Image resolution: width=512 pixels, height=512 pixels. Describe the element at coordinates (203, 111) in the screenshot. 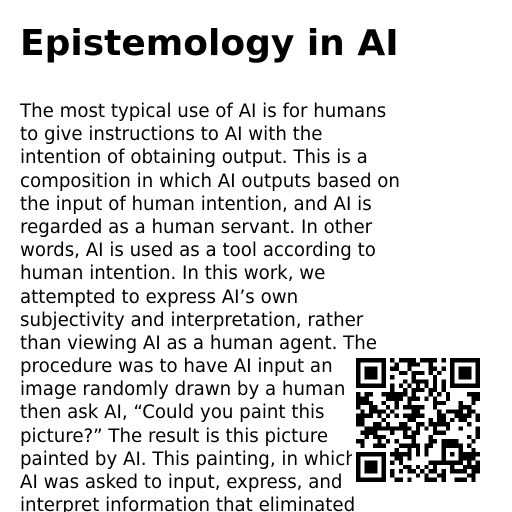

I see `body-line: The most typical use of AI is for humans` at that location.